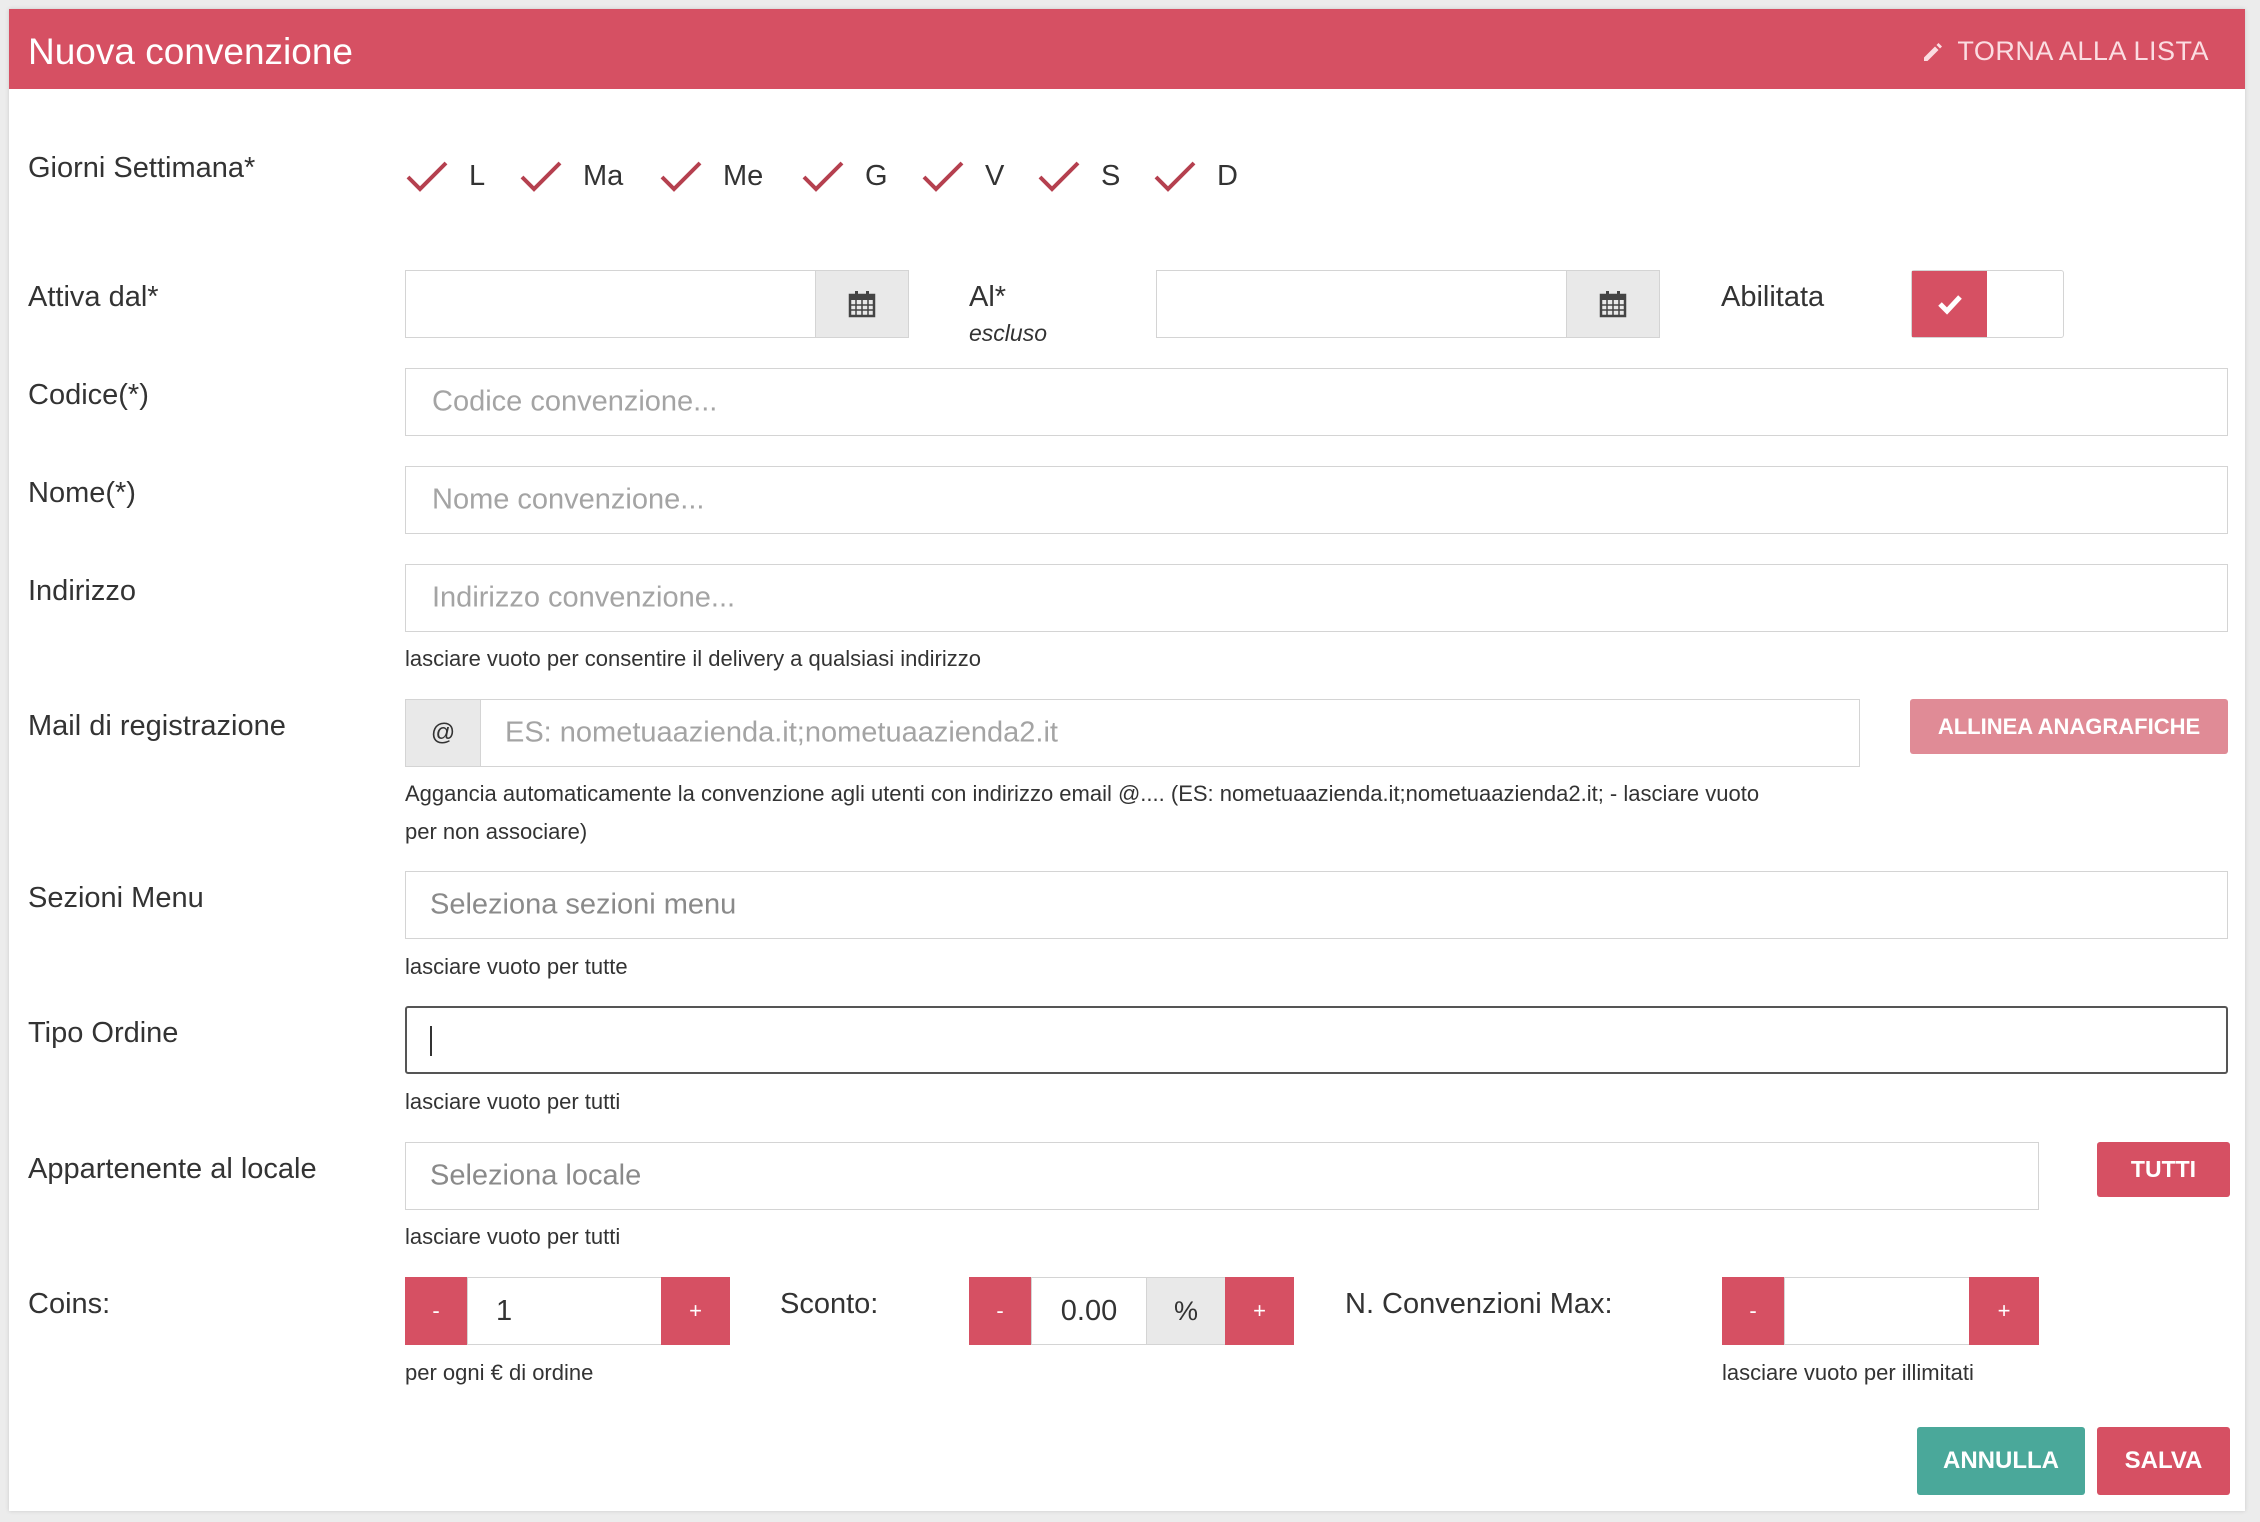 The height and width of the screenshot is (1522, 2260). Describe the element at coordinates (516, 966) in the screenshot. I see `menu-sections-help: lasciare vuoto per tutte` at that location.